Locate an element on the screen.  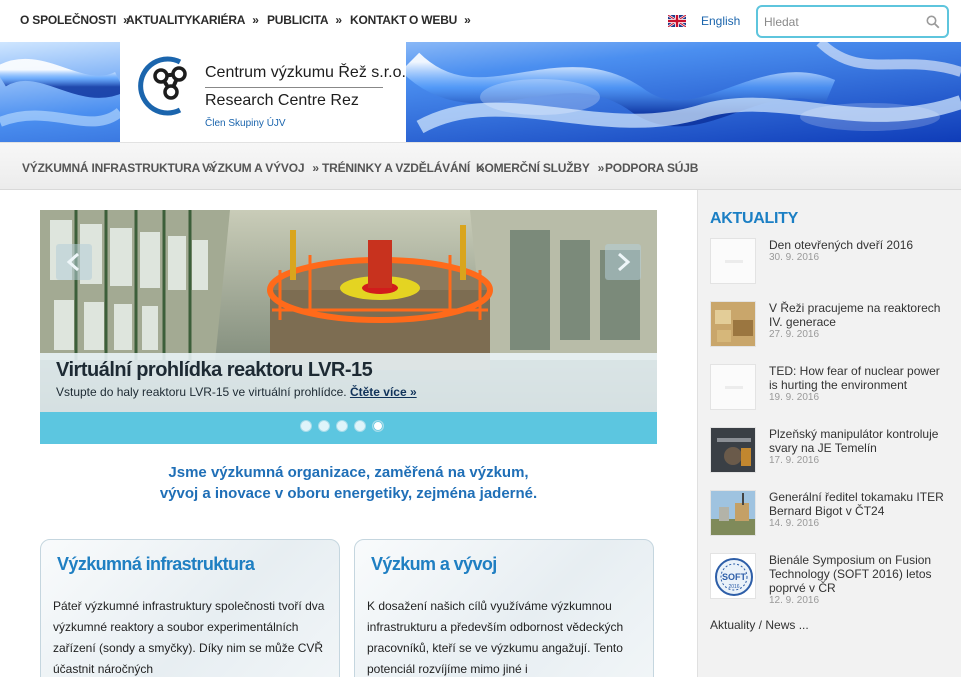
soft-logo-text: SOFT is located at coordinates (734, 577).